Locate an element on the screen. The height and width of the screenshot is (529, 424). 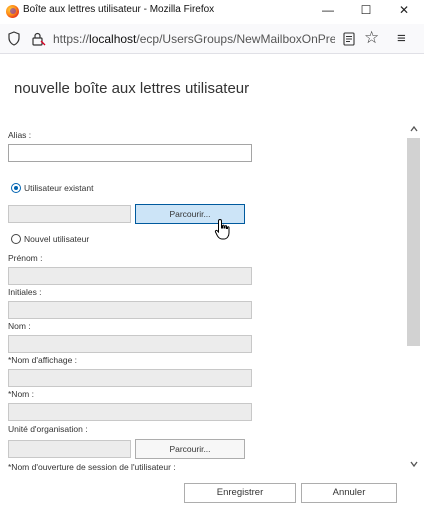
reader-view-icon is located at coordinates (349, 39).